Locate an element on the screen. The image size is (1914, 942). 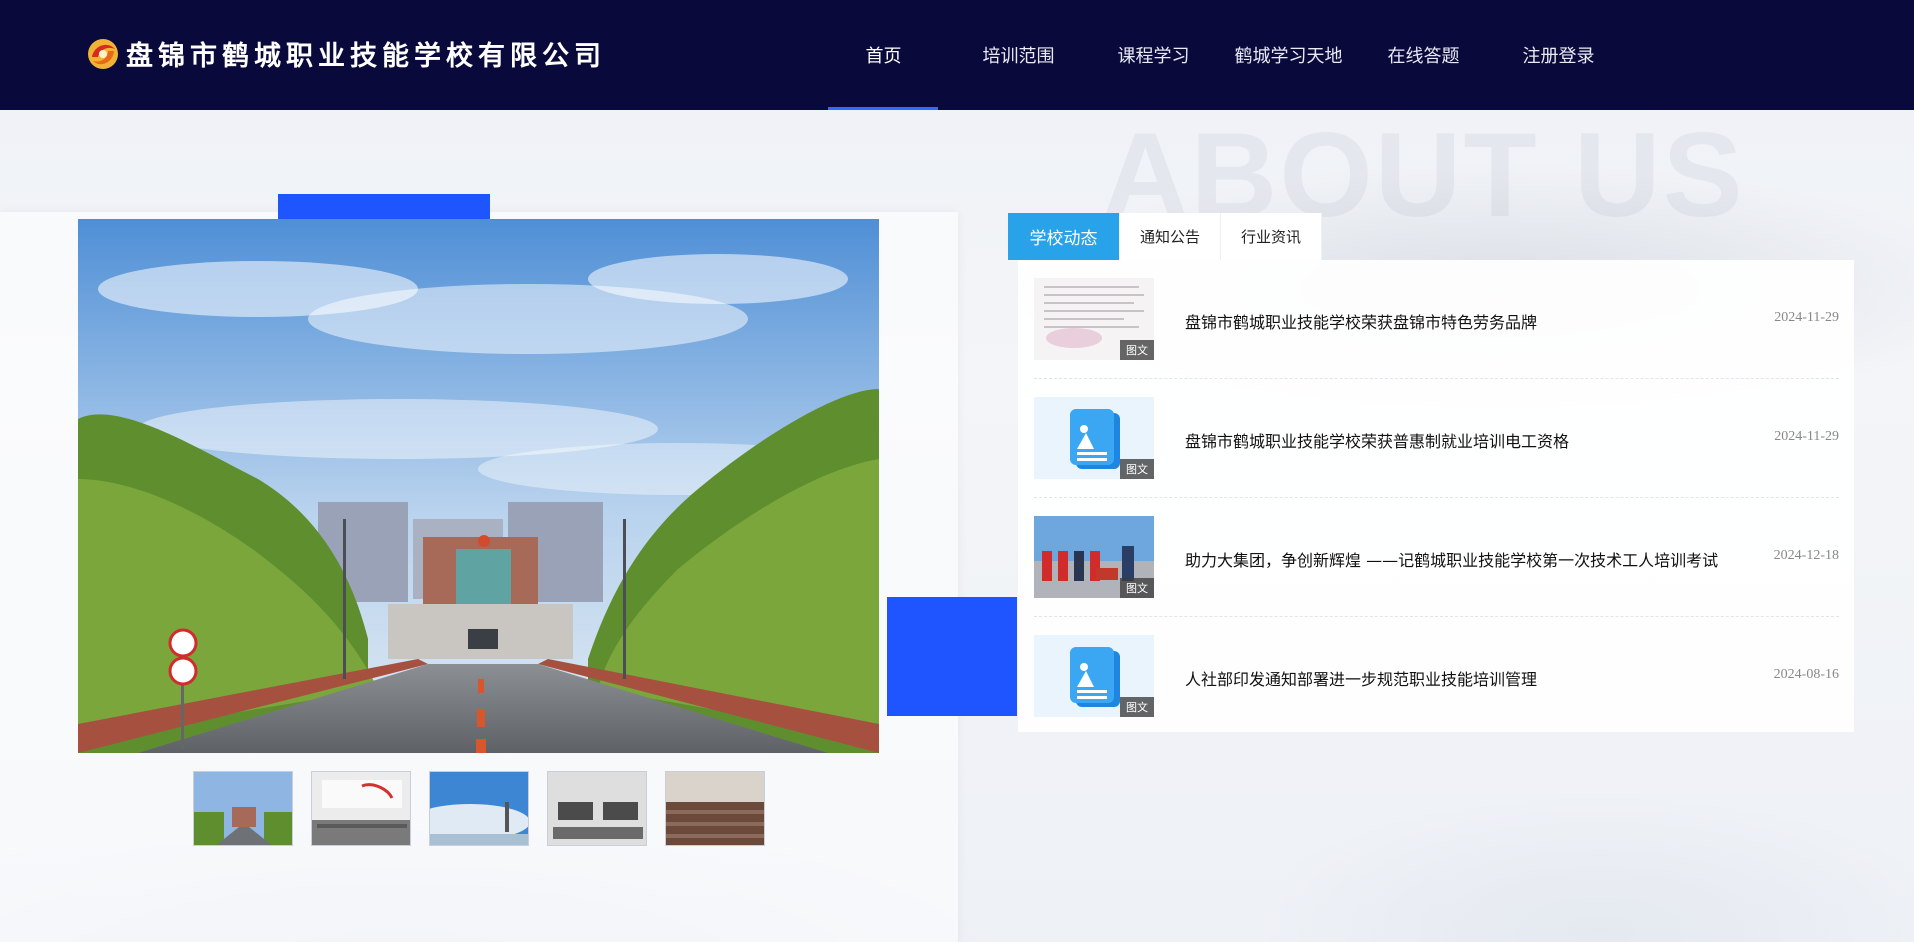
news-item: 图文 盘锦市鹤城职业技能学校荣获盘锦市特色劳务品牌 2024-11-29 is located at coordinates (1436, 319).